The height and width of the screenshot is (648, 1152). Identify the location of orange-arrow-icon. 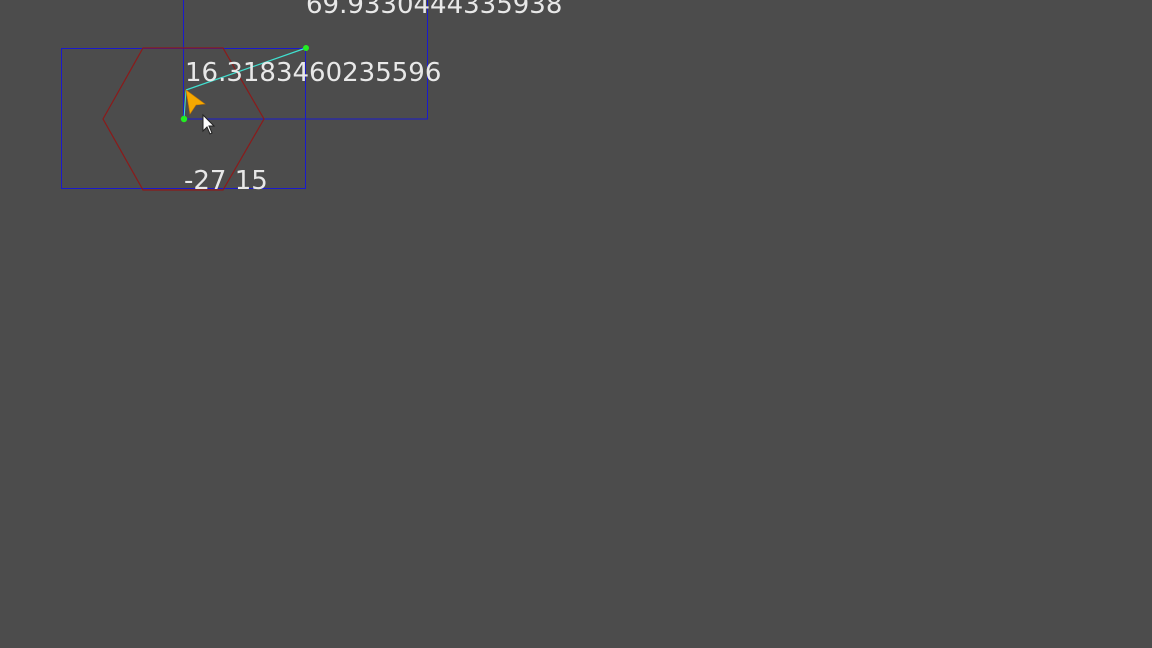
(195, 102).